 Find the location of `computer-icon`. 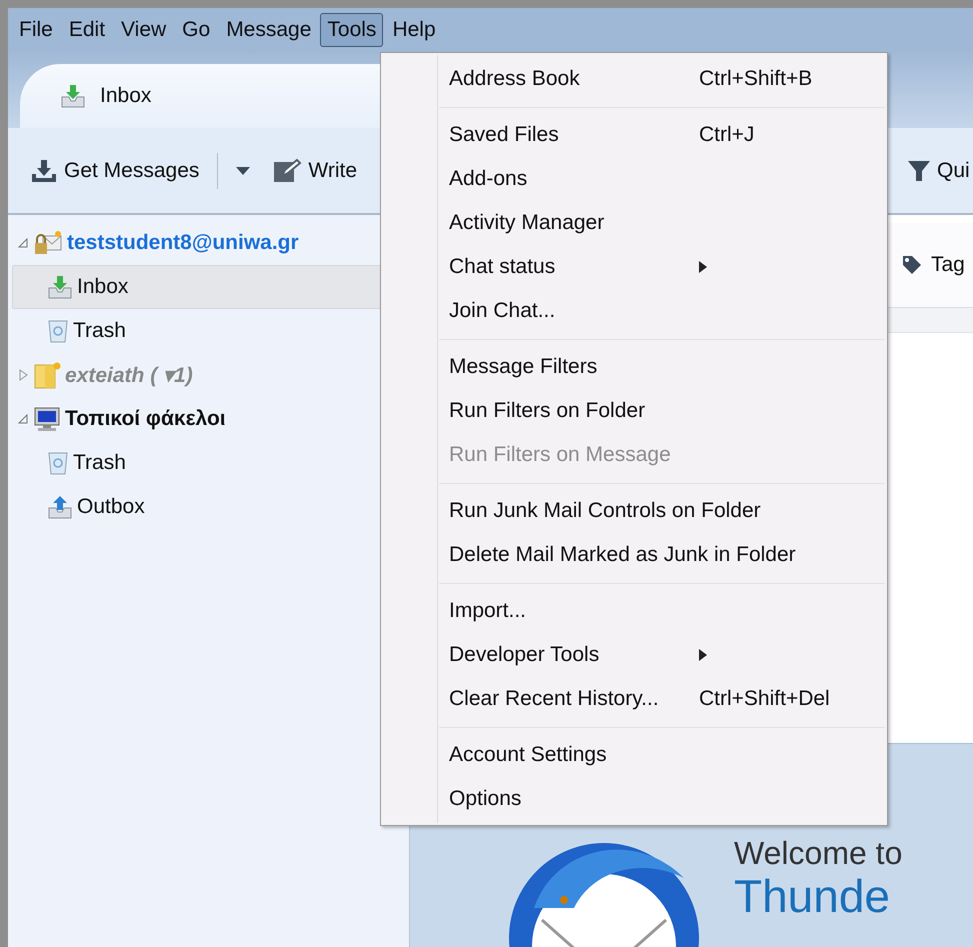

computer-icon is located at coordinates (47, 419).